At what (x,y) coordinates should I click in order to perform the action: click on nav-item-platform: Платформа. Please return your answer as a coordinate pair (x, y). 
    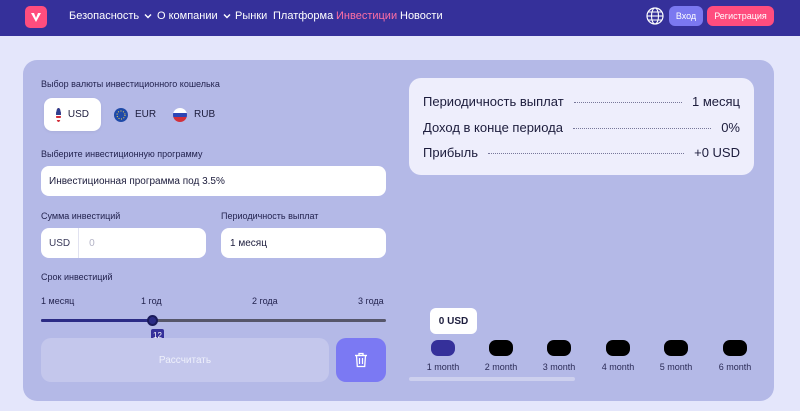
    Looking at the image, I should click on (303, 16).